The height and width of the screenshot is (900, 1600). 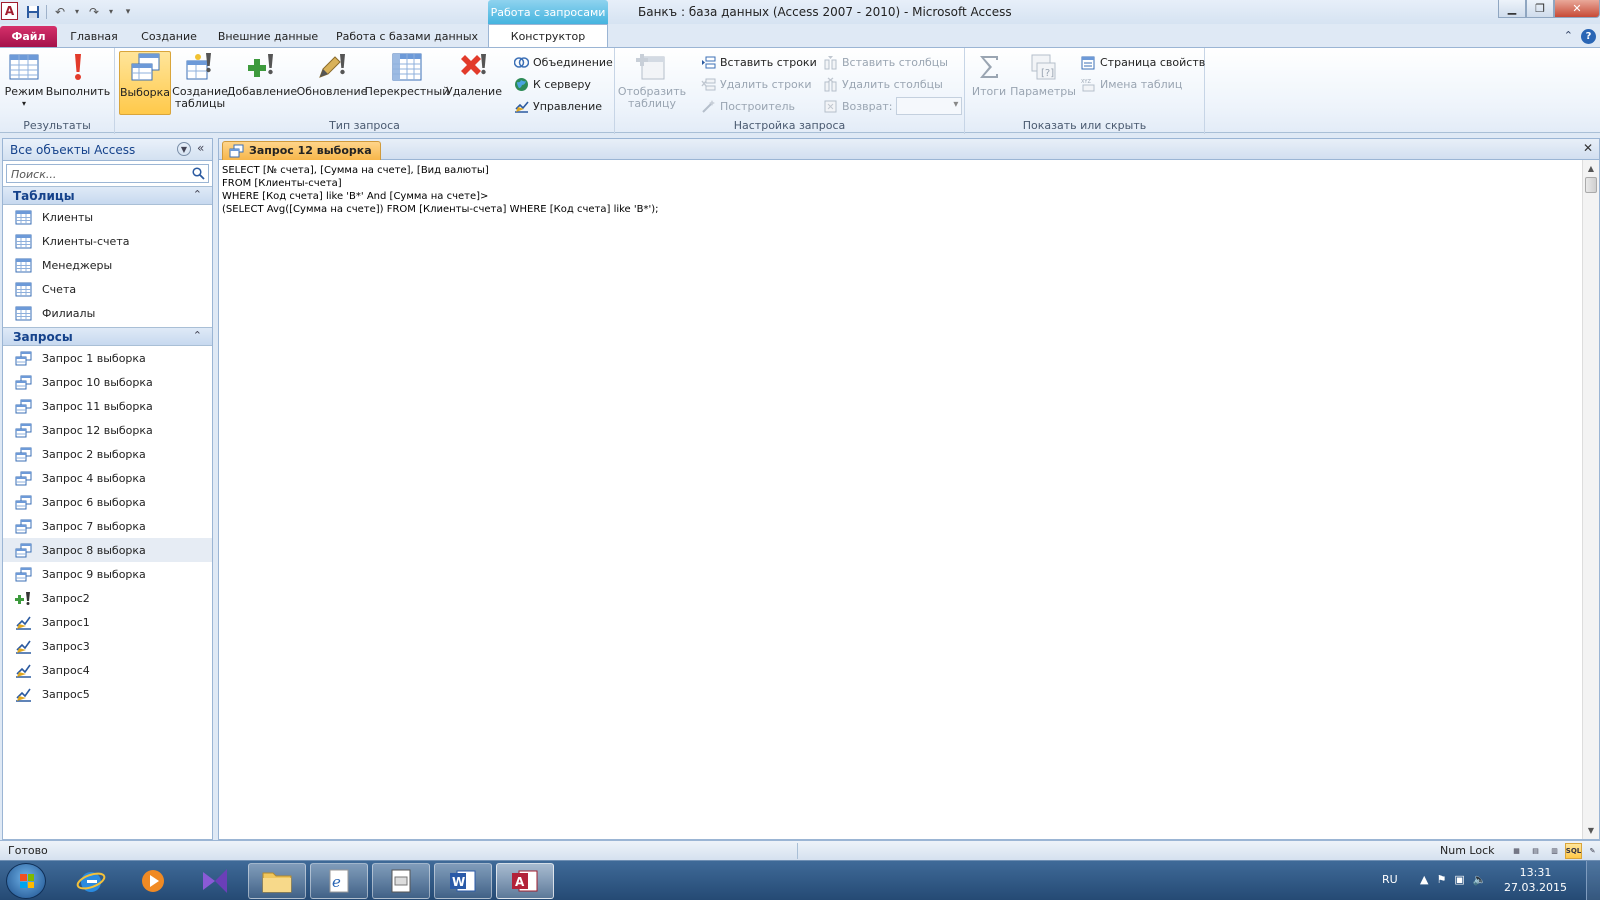 I want to click on make-table-button: Создание таблицы, so click(x=200, y=83).